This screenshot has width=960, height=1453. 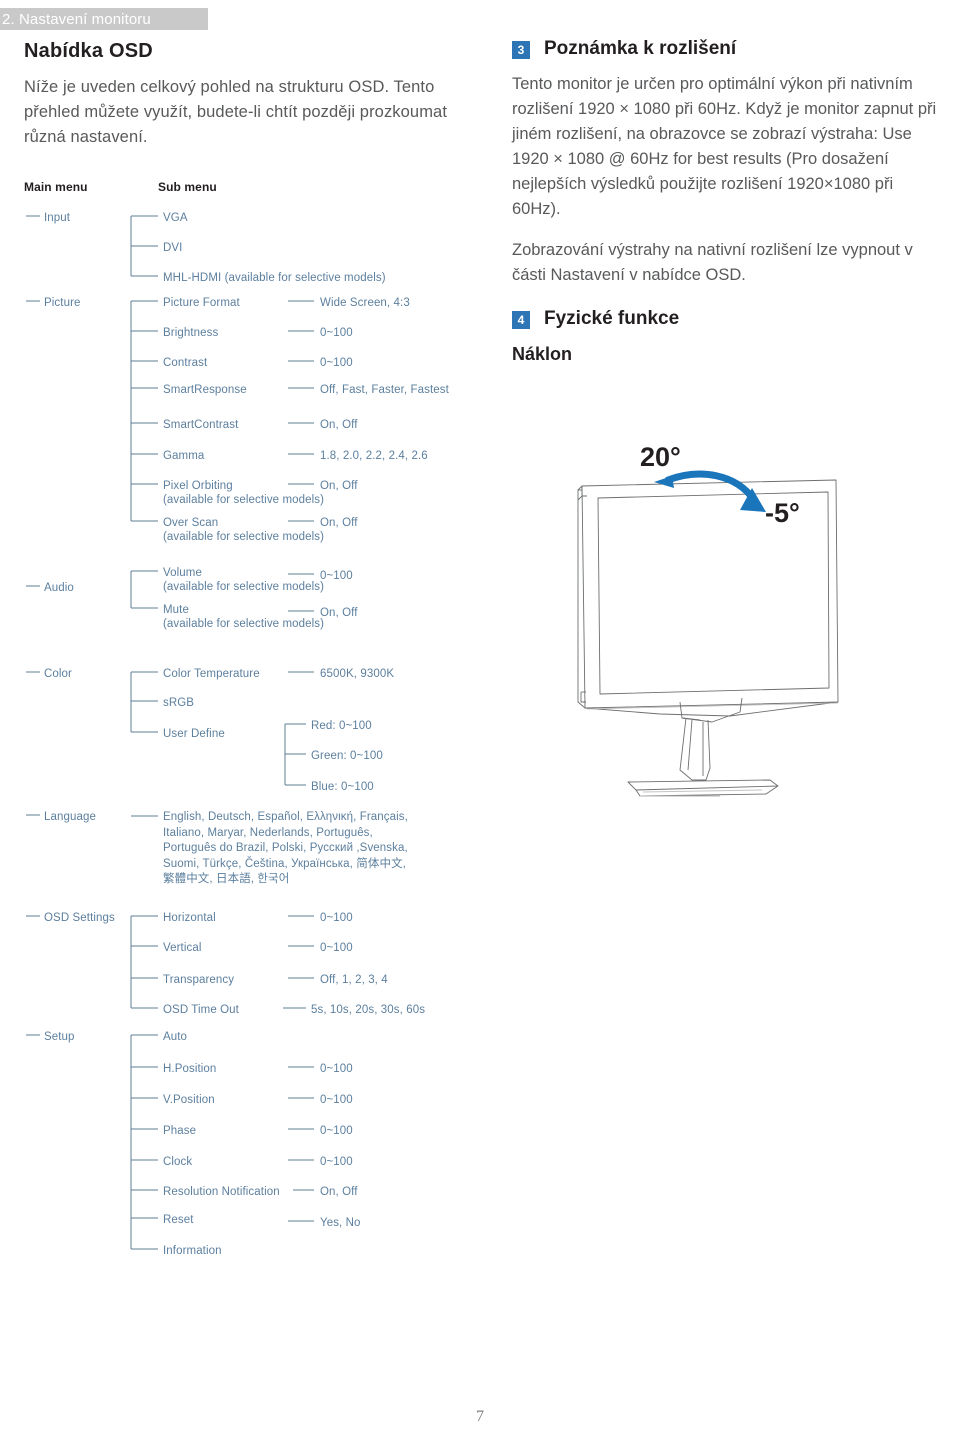 What do you see at coordinates (339, 523) in the screenshot?
I see `tree-value-over-scan: On, Off` at bounding box center [339, 523].